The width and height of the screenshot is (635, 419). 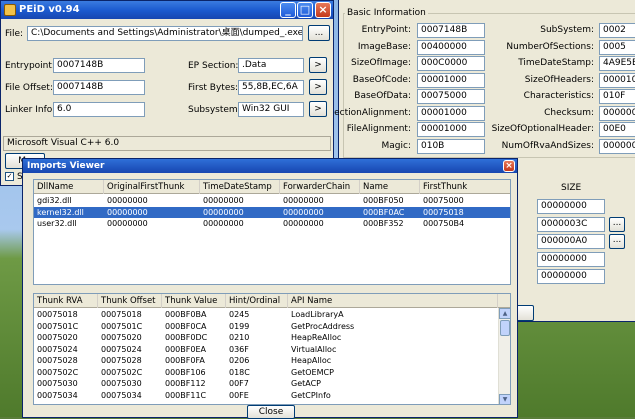 What do you see at coordinates (57, 349) in the screenshot?
I see `table-cell: 00075024` at bounding box center [57, 349].